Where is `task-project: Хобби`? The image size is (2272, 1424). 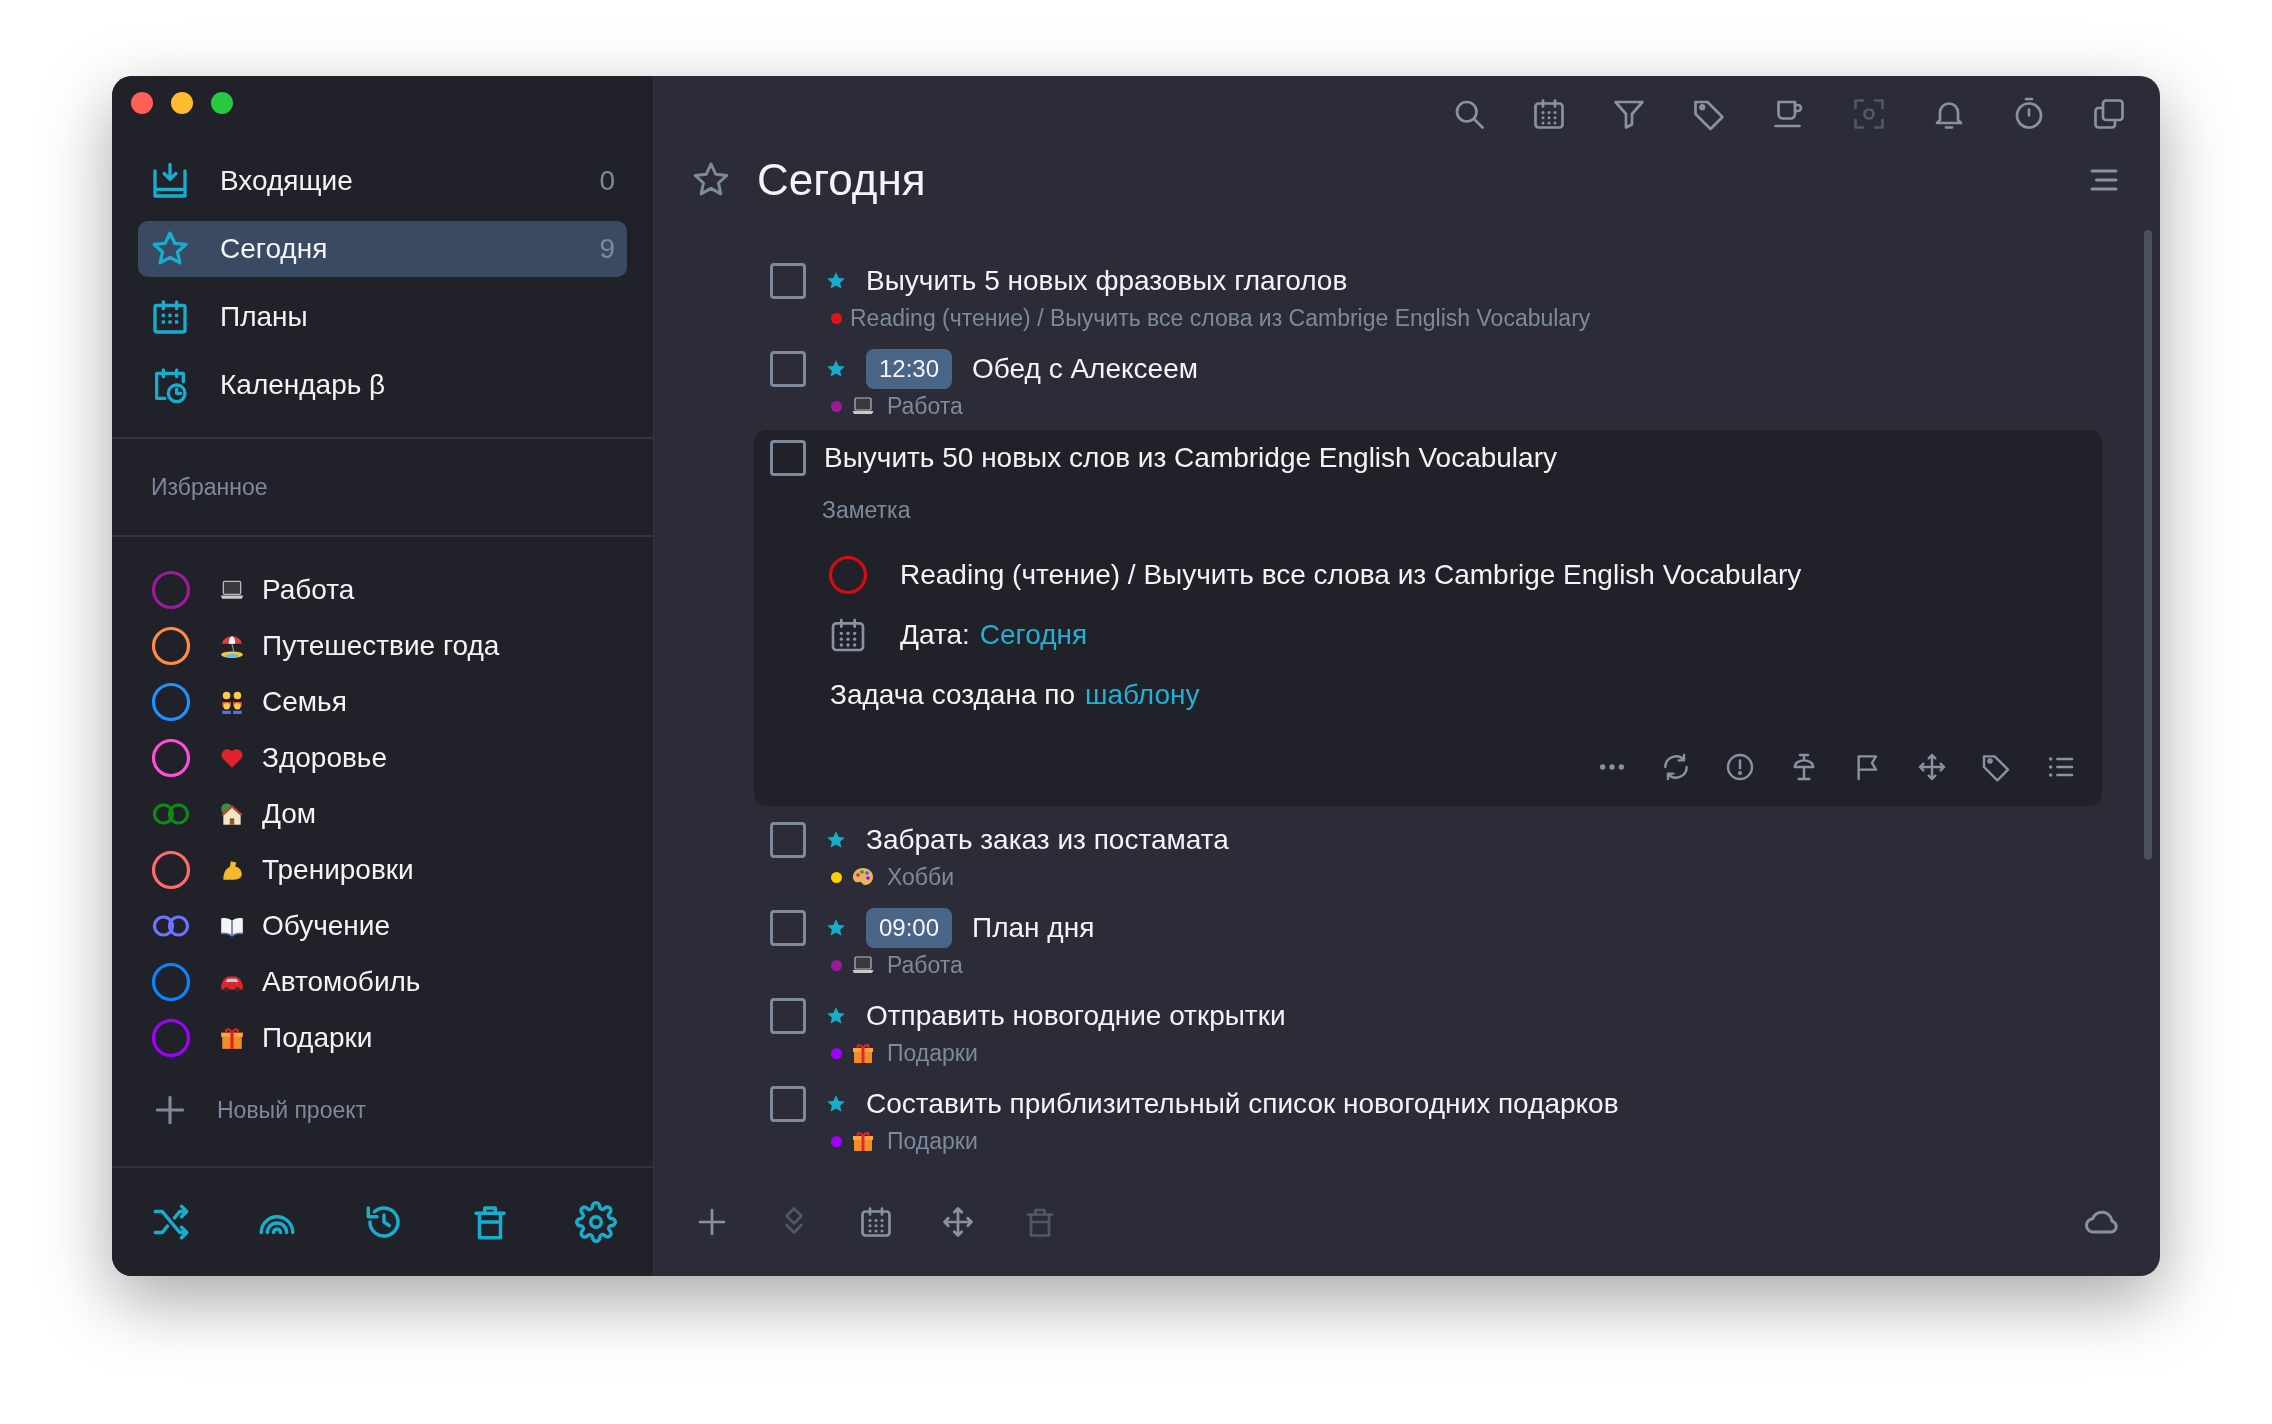 task-project: Хобби is located at coordinates (921, 877).